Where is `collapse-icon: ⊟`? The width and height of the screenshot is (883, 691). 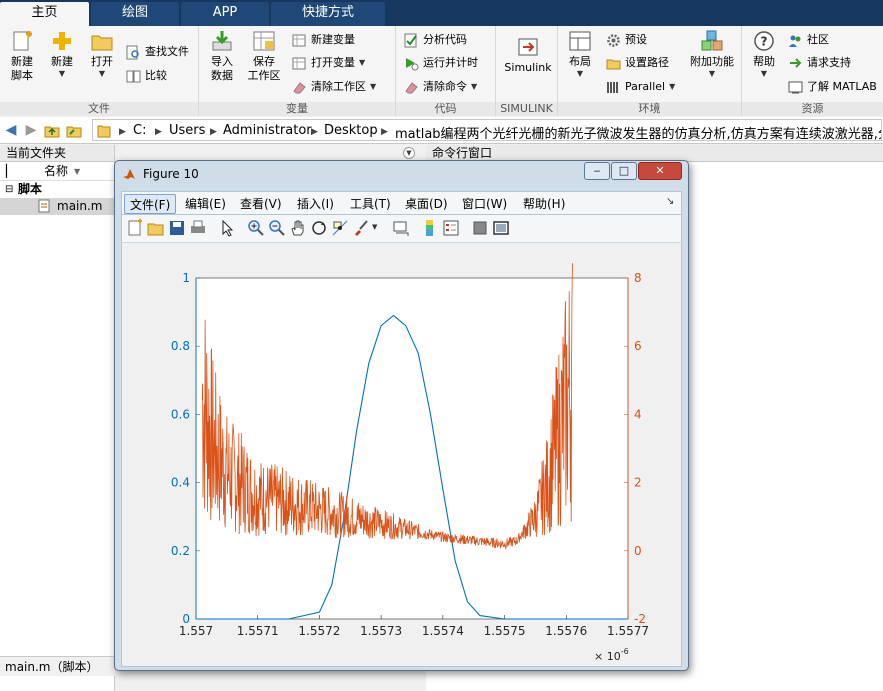
collapse-icon: ⊟ is located at coordinates (9, 189).